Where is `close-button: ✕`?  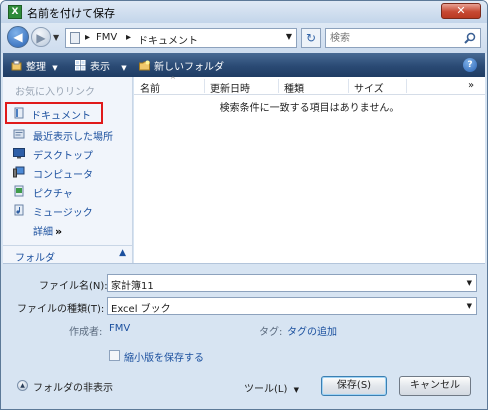 close-button: ✕ is located at coordinates (461, 11).